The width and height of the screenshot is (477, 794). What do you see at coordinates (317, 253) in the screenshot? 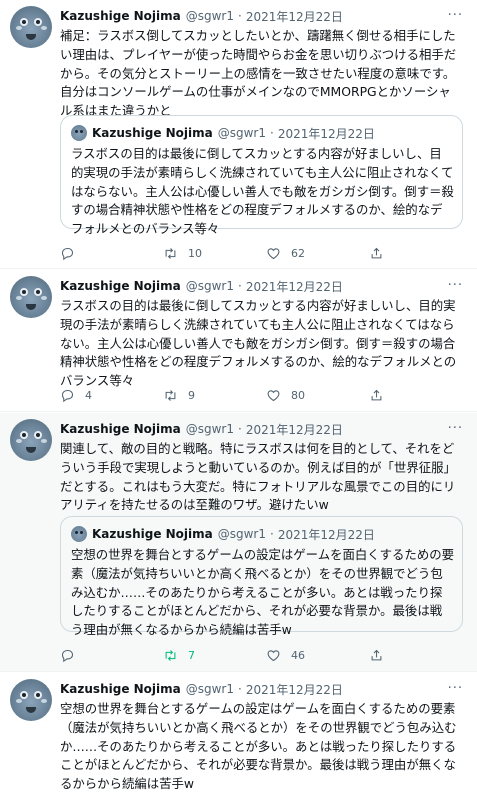
I see `like-button: 62` at bounding box center [317, 253].